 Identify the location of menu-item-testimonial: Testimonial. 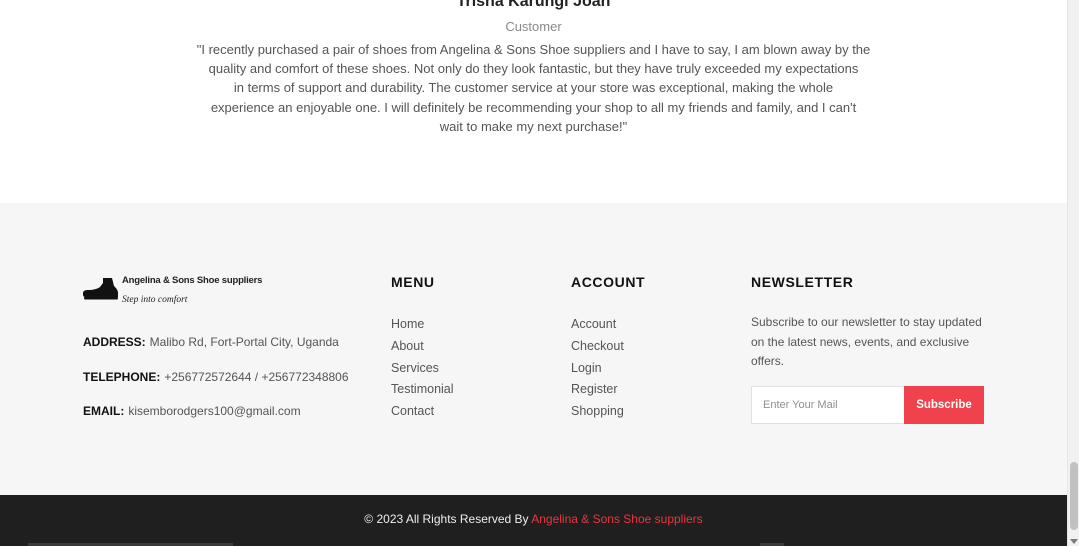
(422, 392).